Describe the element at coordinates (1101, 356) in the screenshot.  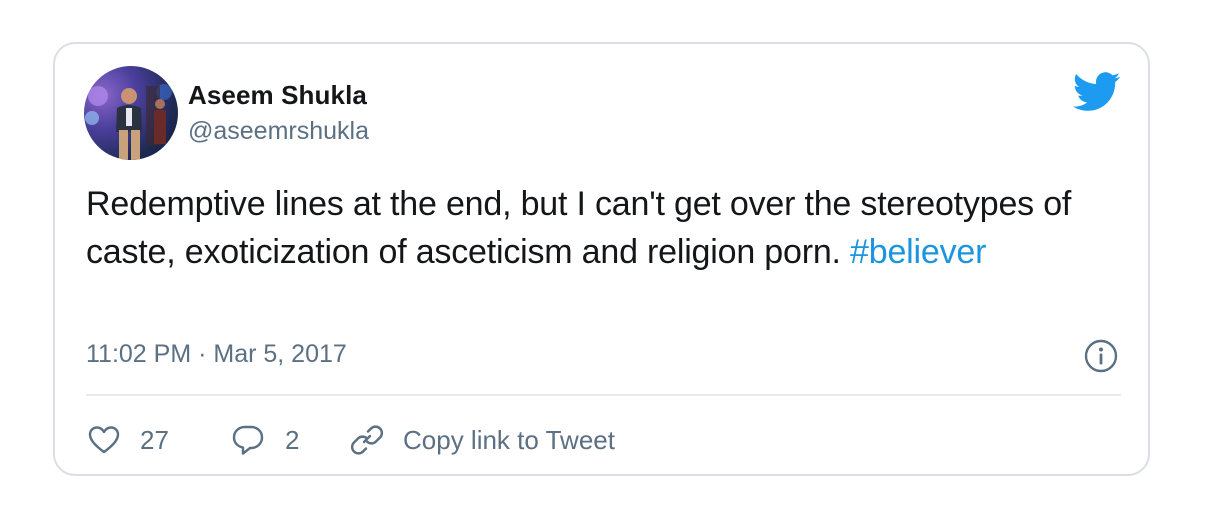
I see `info-icon` at that location.